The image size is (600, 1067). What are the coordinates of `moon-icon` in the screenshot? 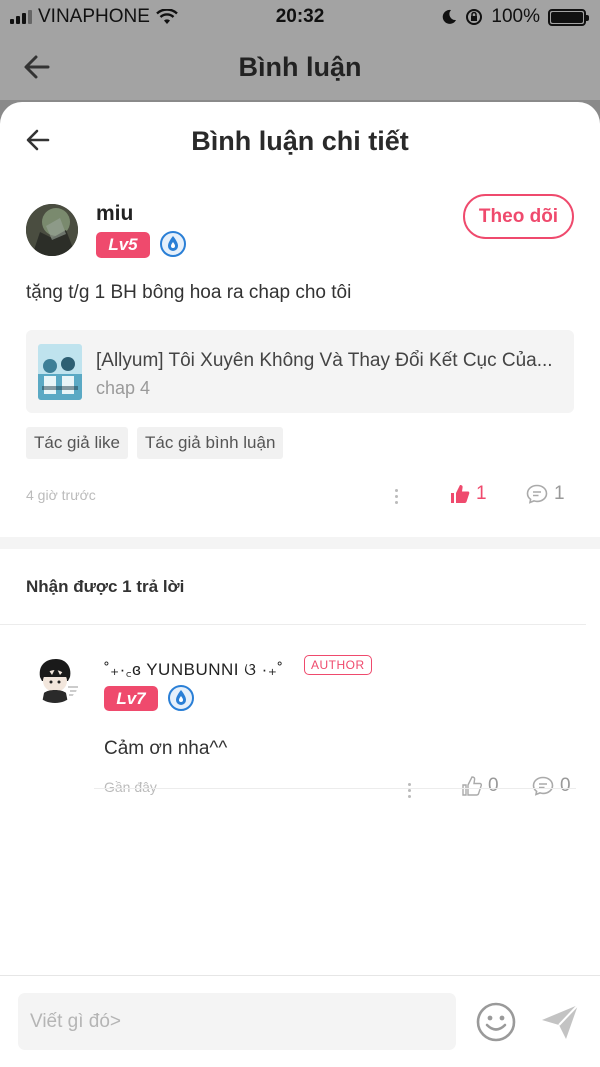 It's located at (450, 16).